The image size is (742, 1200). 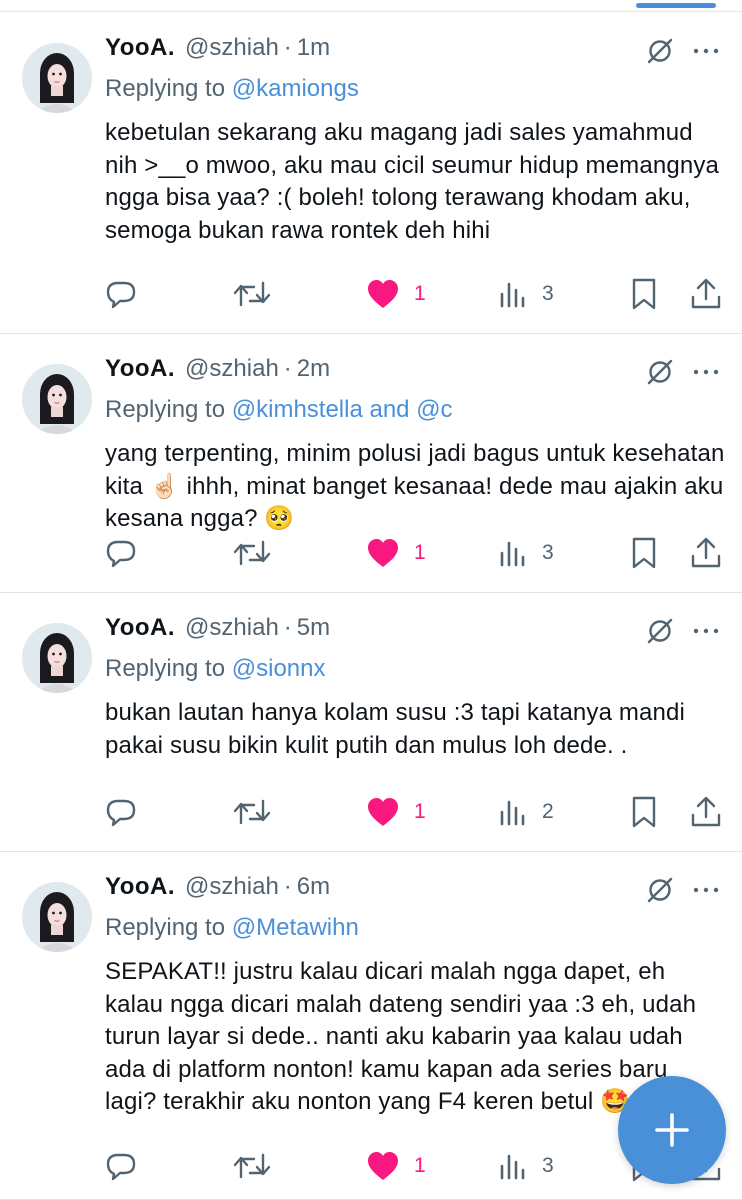 What do you see at coordinates (371, 6) in the screenshot?
I see `top-divider` at bounding box center [371, 6].